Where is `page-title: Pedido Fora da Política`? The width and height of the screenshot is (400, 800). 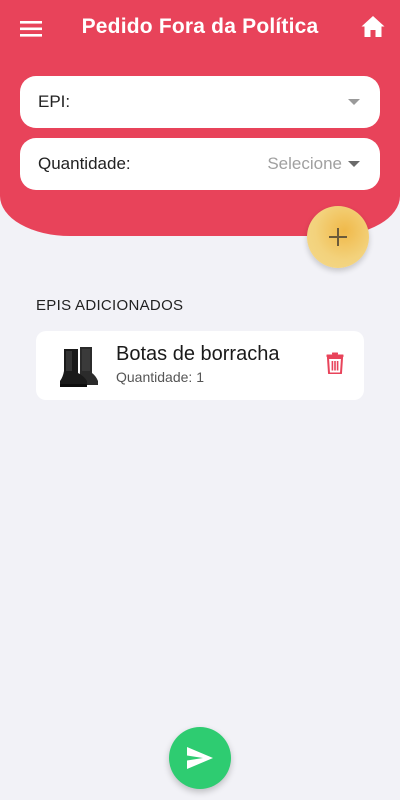 page-title: Pedido Fora da Política is located at coordinates (200, 26).